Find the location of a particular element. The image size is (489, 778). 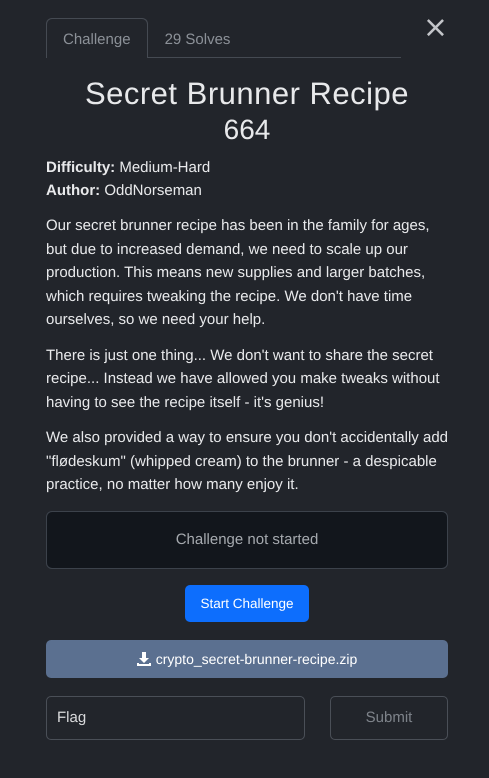

points-value: 664 is located at coordinates (247, 130).